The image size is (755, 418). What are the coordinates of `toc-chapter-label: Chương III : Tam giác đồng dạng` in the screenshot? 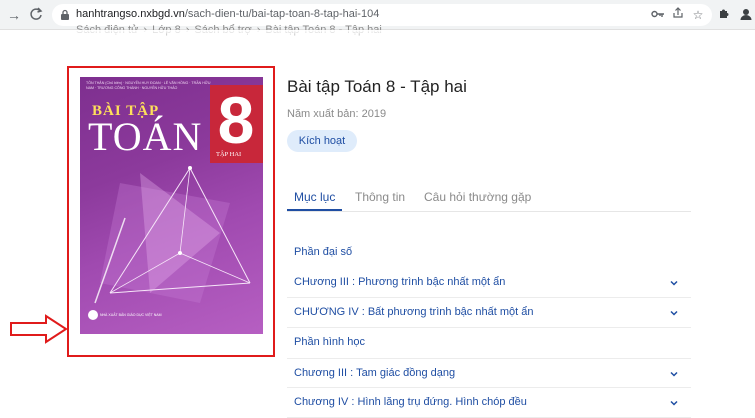 It's located at (375, 373).